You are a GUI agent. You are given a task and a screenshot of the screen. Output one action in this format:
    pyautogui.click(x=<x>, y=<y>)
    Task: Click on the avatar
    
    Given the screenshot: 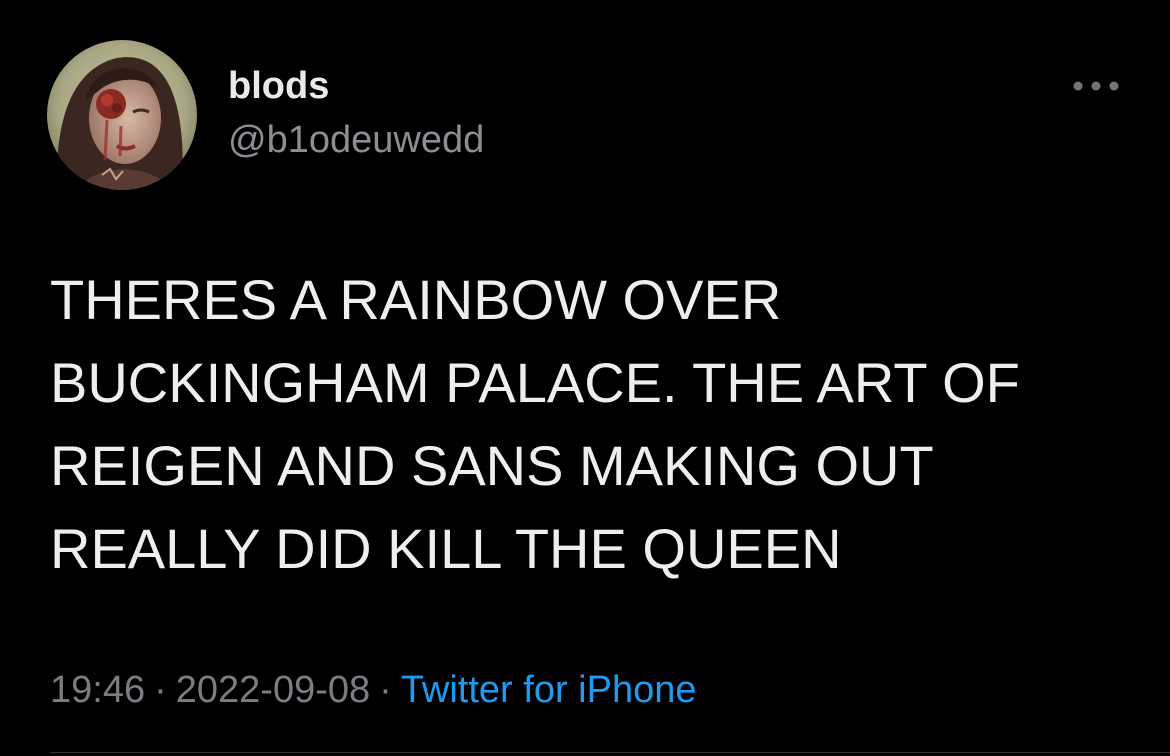 What is the action you would take?
    pyautogui.click(x=122, y=115)
    